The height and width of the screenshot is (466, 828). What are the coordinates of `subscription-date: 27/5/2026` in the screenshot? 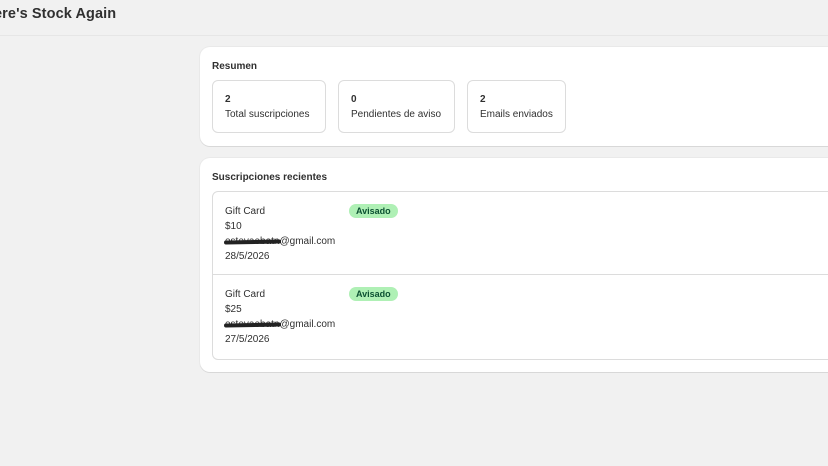 It's located at (247, 339).